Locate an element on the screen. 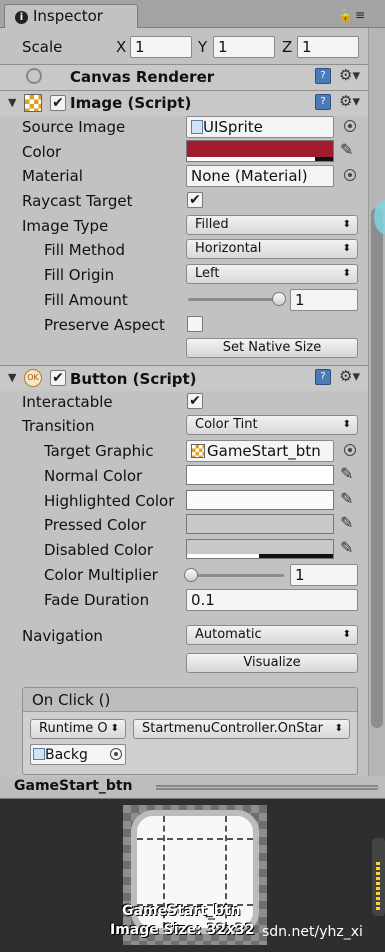 The image size is (385, 952). function-value: StartmenuController.OnStar is located at coordinates (232, 728).